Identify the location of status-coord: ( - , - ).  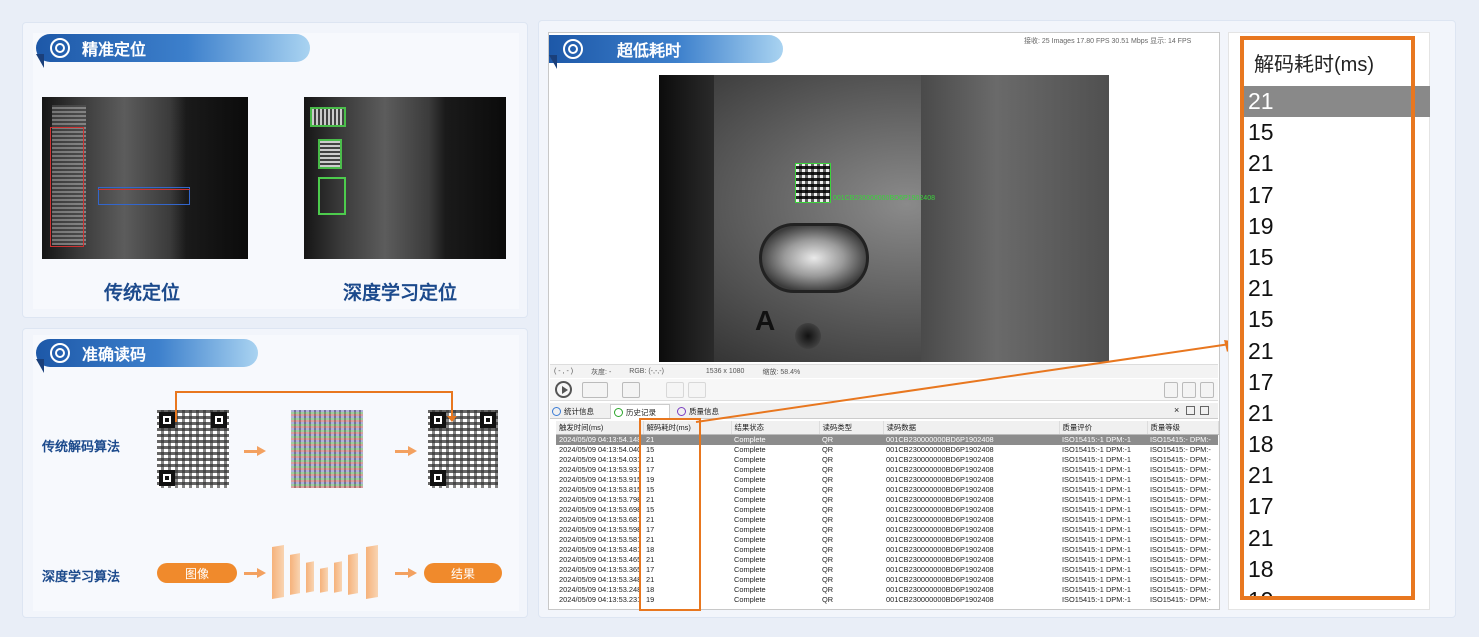
(564, 371).